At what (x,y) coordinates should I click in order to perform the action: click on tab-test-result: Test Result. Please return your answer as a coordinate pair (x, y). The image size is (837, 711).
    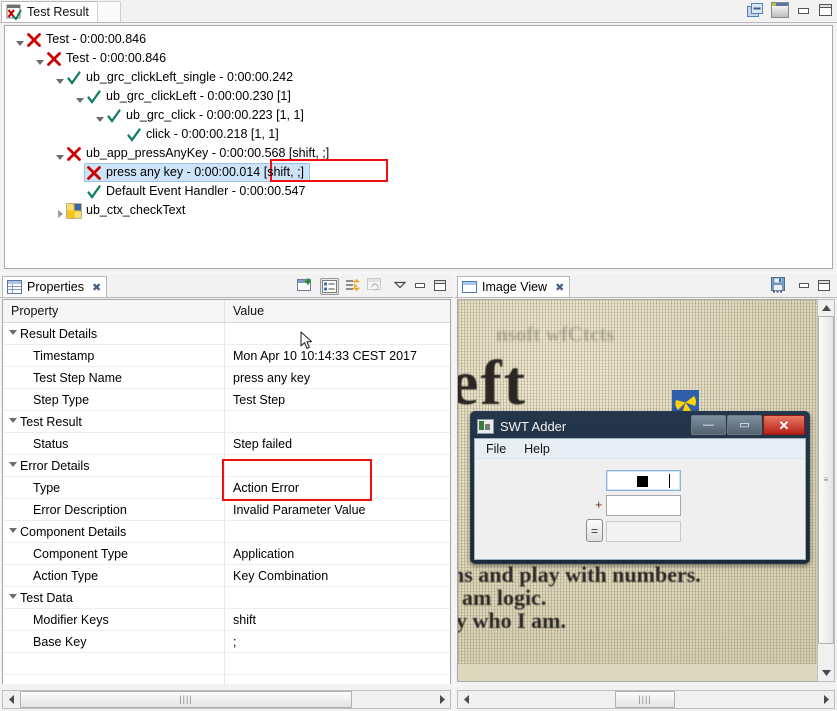
    Looking at the image, I should click on (50, 11).